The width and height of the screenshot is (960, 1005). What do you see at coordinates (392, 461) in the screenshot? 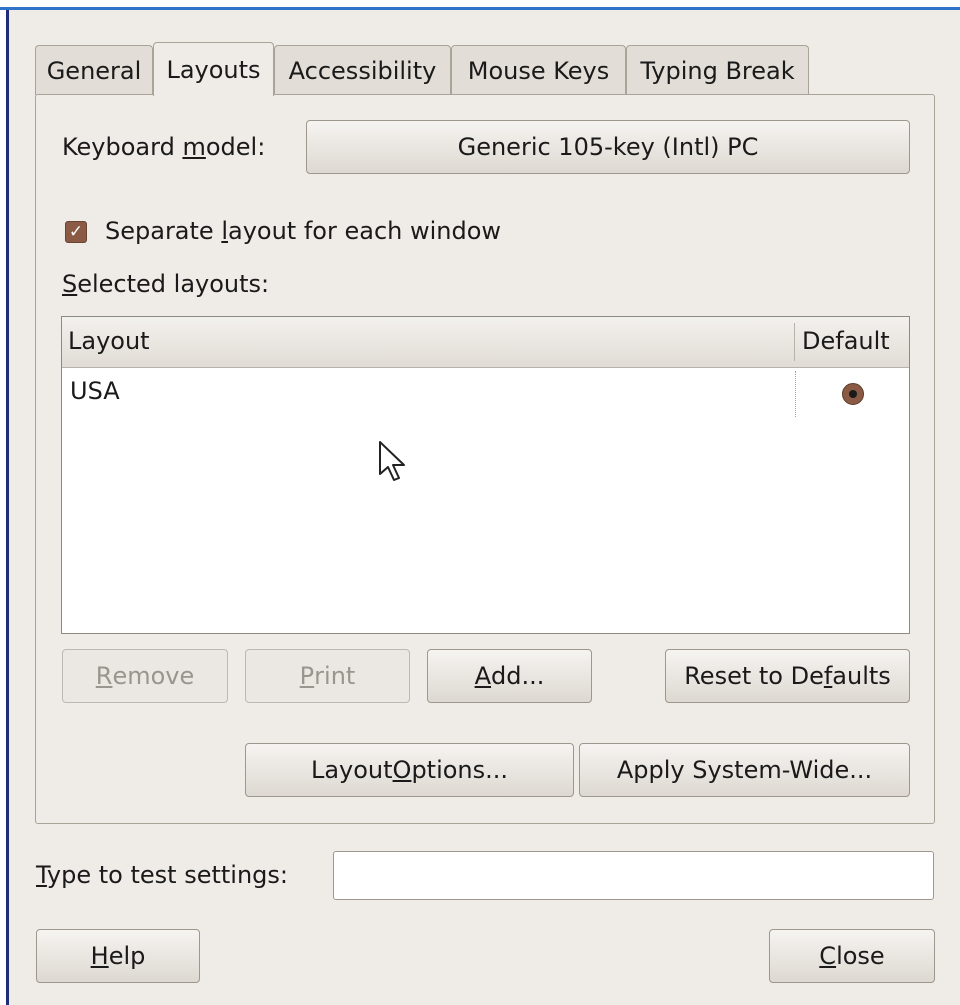
I see `mouse-cursor-icon` at bounding box center [392, 461].